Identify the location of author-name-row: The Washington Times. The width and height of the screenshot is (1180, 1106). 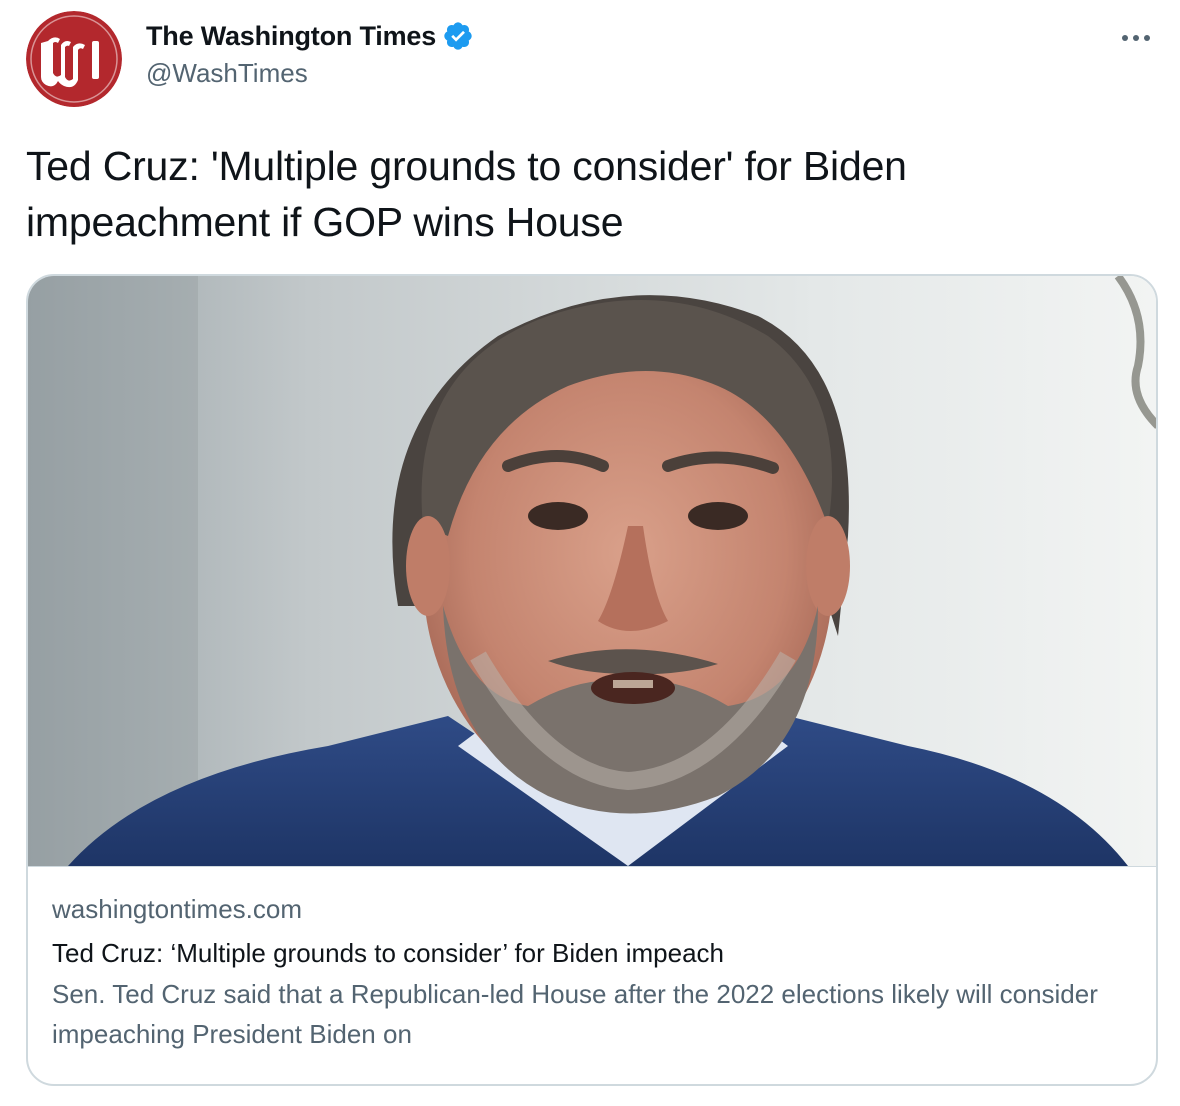
(310, 36).